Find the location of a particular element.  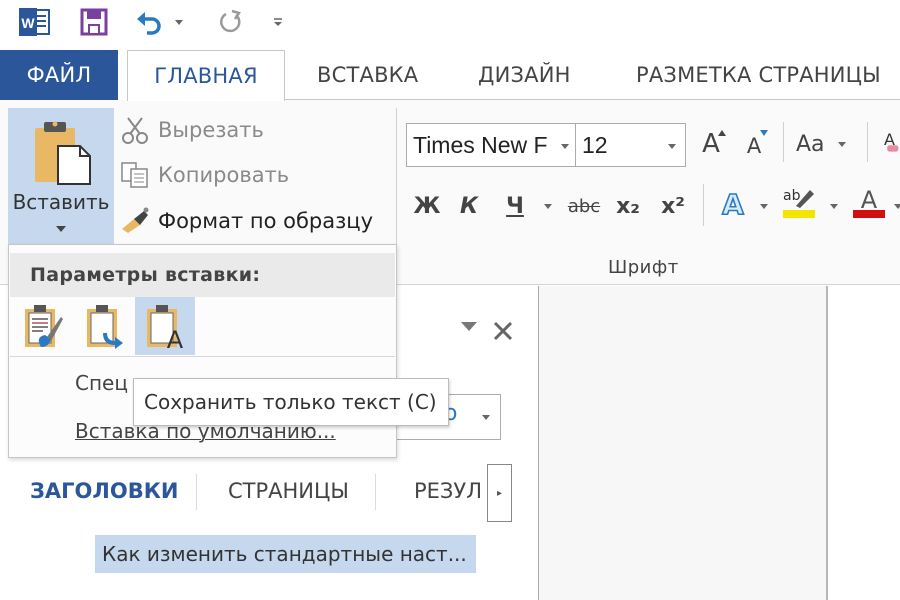

strikethrough-button: abc is located at coordinates (584, 206).